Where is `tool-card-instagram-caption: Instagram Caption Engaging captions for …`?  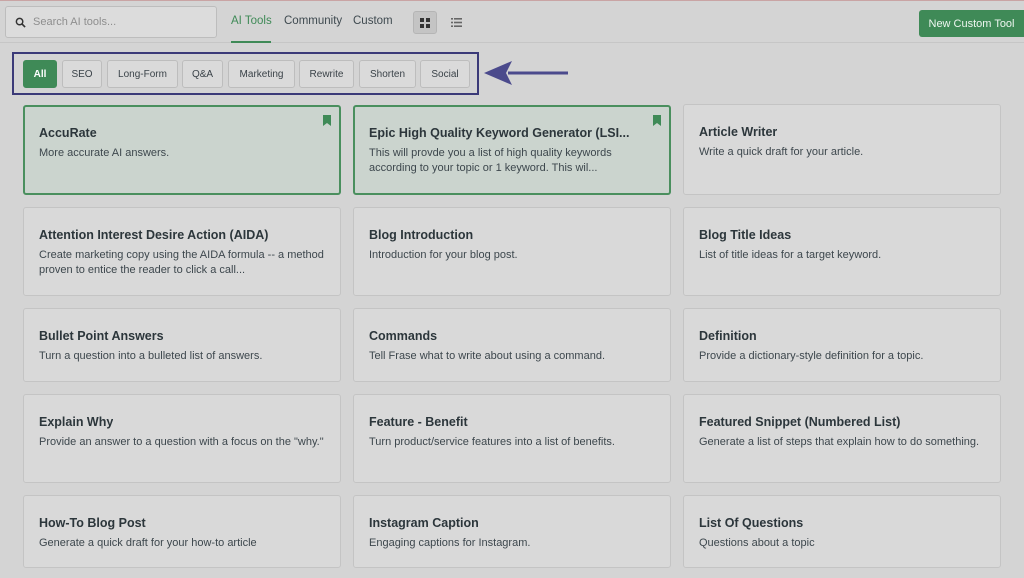 tool-card-instagram-caption: Instagram Caption Engaging captions for … is located at coordinates (512, 531).